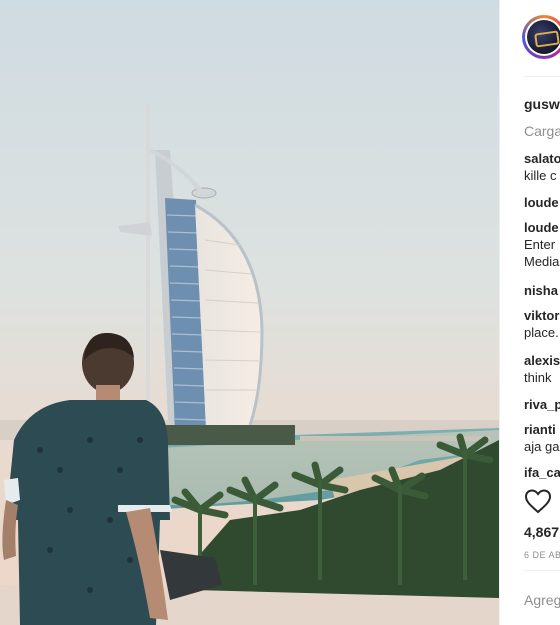 This screenshot has width=560, height=625. I want to click on comment-username: ifa_ca, so click(542, 472).